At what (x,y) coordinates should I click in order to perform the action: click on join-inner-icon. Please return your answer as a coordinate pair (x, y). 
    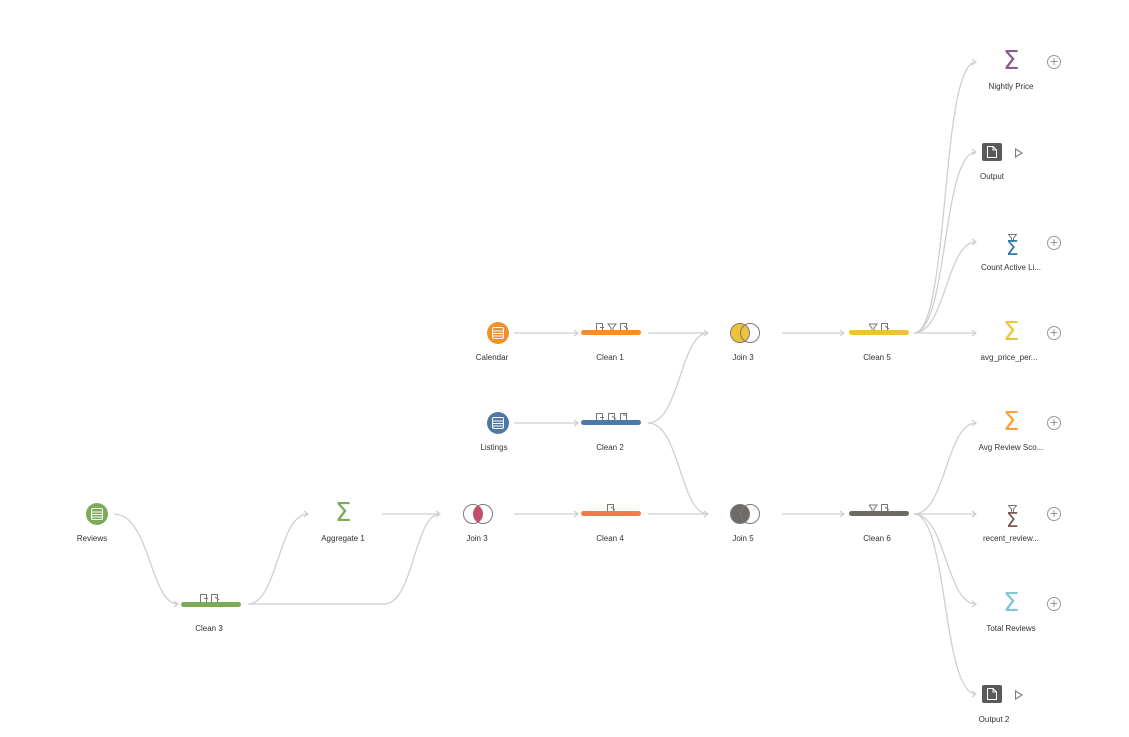
    Looking at the image, I should click on (478, 514).